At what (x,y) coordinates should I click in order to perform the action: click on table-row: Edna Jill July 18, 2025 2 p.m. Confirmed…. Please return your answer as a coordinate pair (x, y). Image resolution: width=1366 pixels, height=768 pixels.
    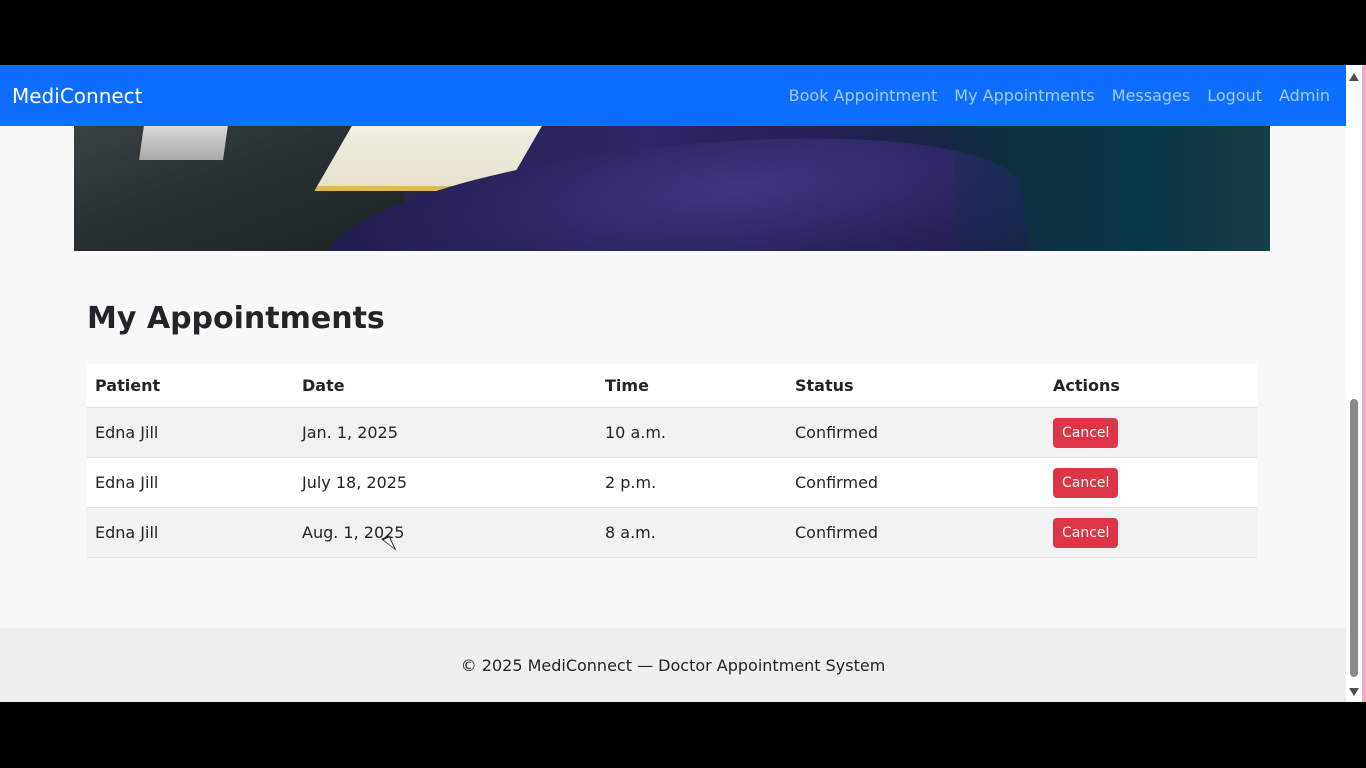
    Looking at the image, I should click on (672, 482).